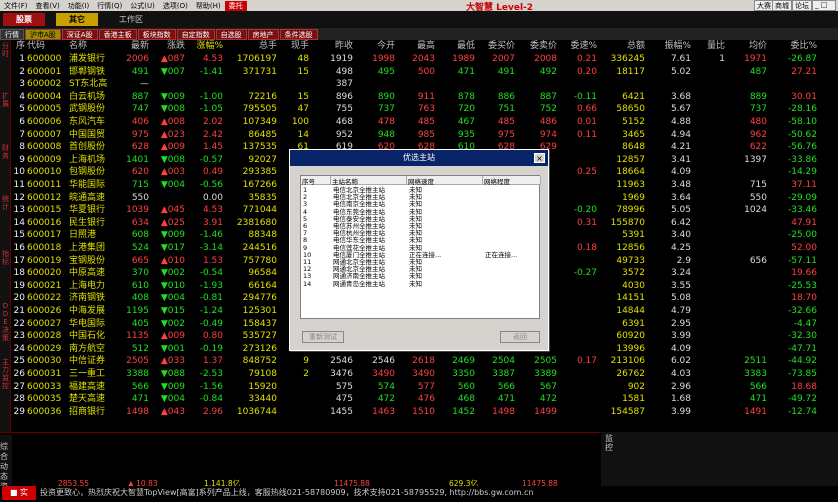 This screenshot has height=502, width=838. Describe the element at coordinates (90, 336) in the screenshot. I see `stock-name: 中国石化` at that location.